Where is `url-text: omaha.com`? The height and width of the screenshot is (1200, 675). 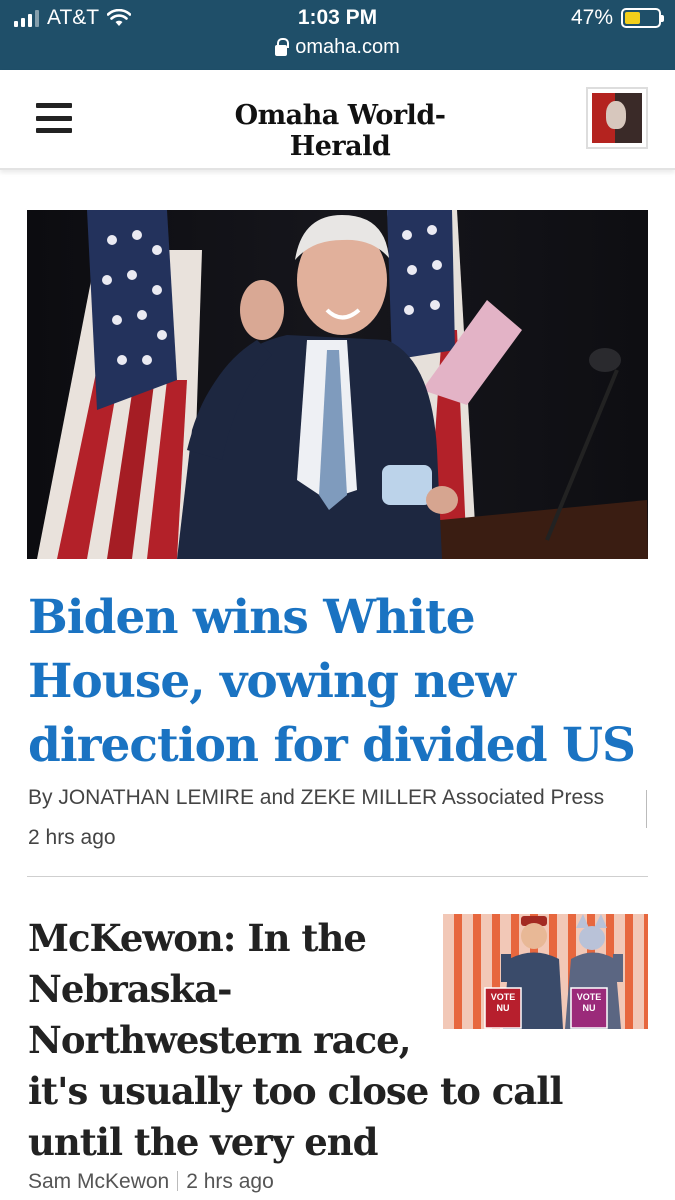
url-text: omaha.com is located at coordinates (347, 47).